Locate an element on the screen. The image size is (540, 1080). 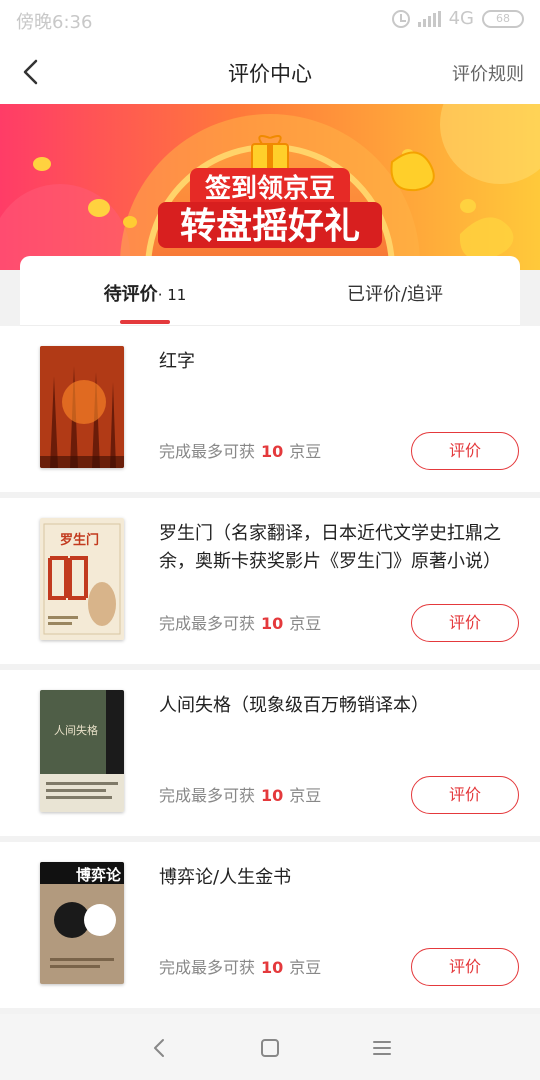
system-nav-bar is located at coordinates (270, 1047).